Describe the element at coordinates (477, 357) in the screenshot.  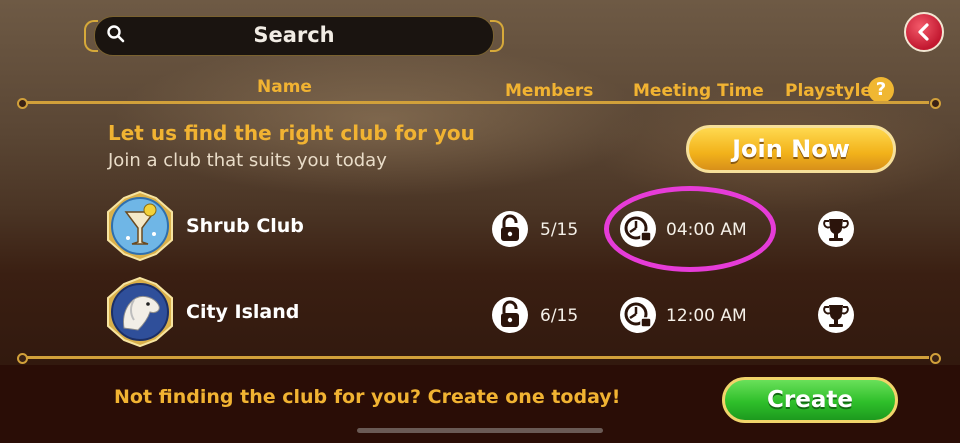
I see `footer-divider` at that location.